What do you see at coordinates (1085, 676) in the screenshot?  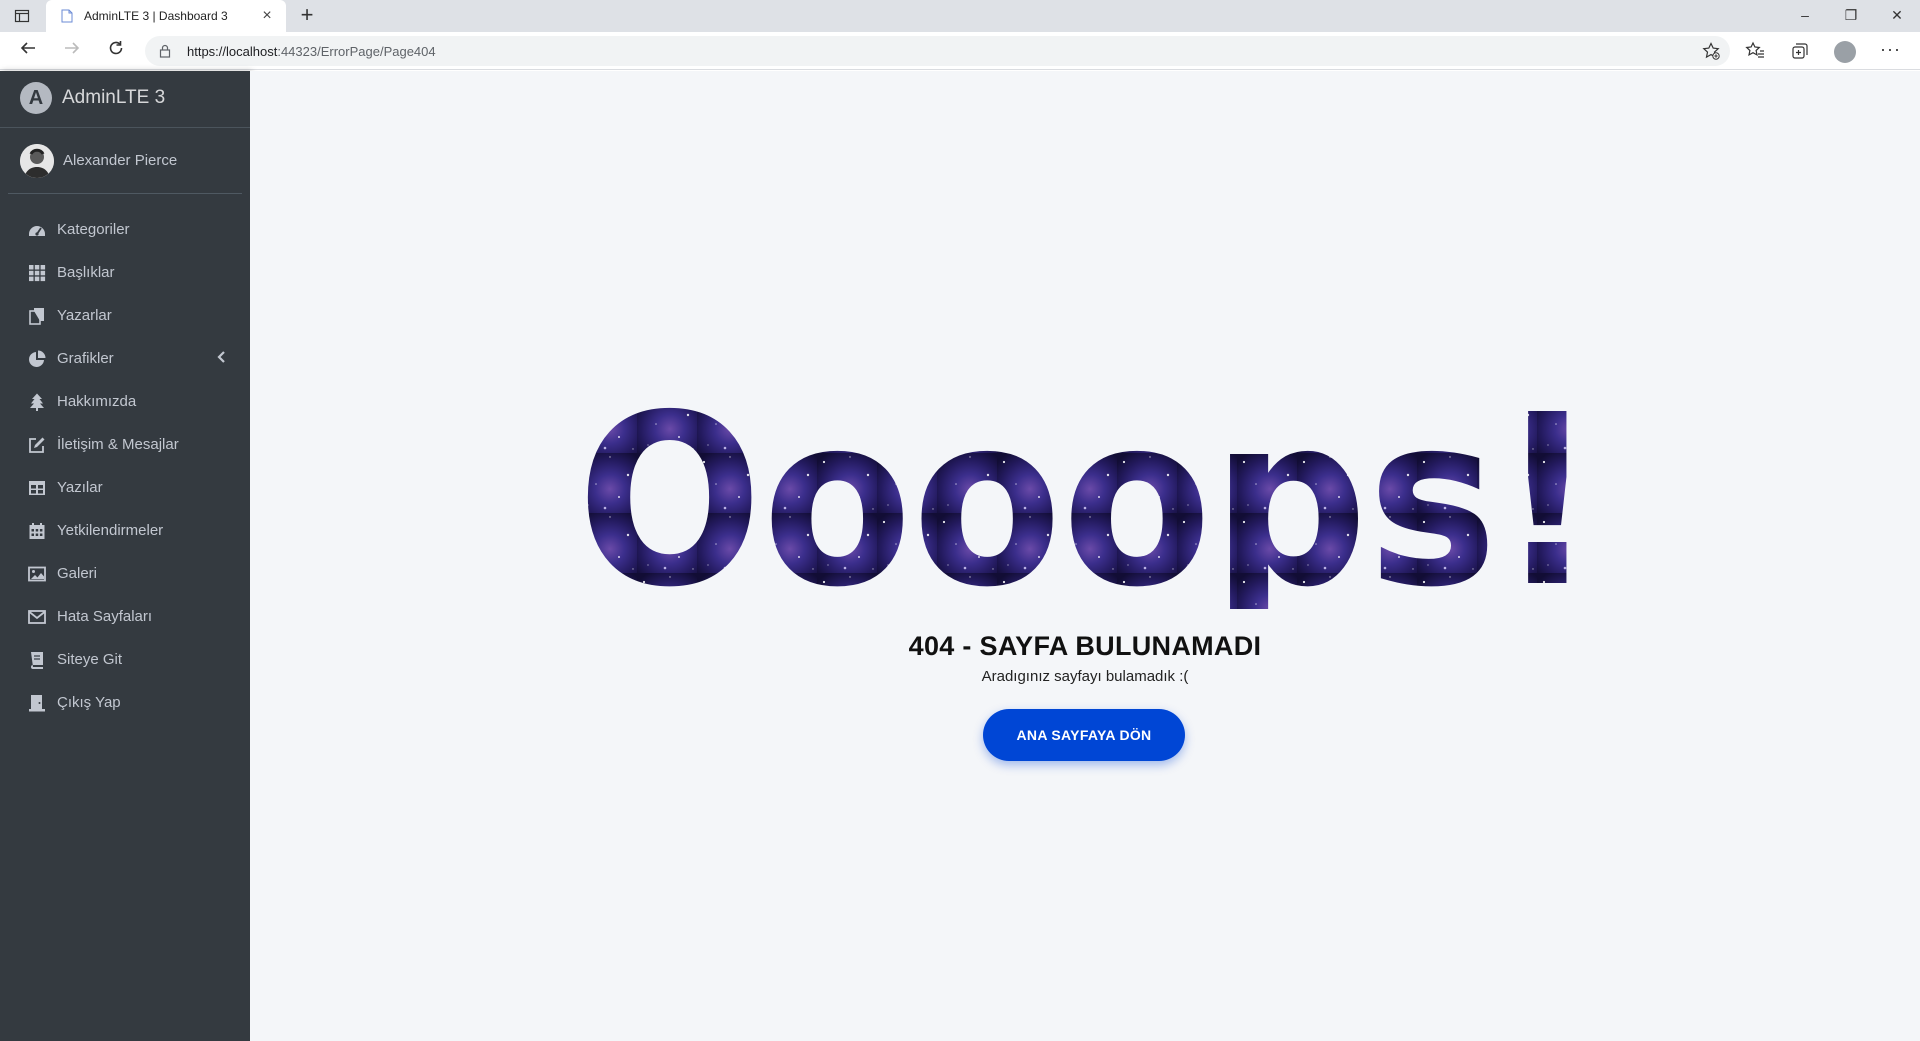 I see `error-subtext: Aradıgınız sayfayı bulamadık :(` at bounding box center [1085, 676].